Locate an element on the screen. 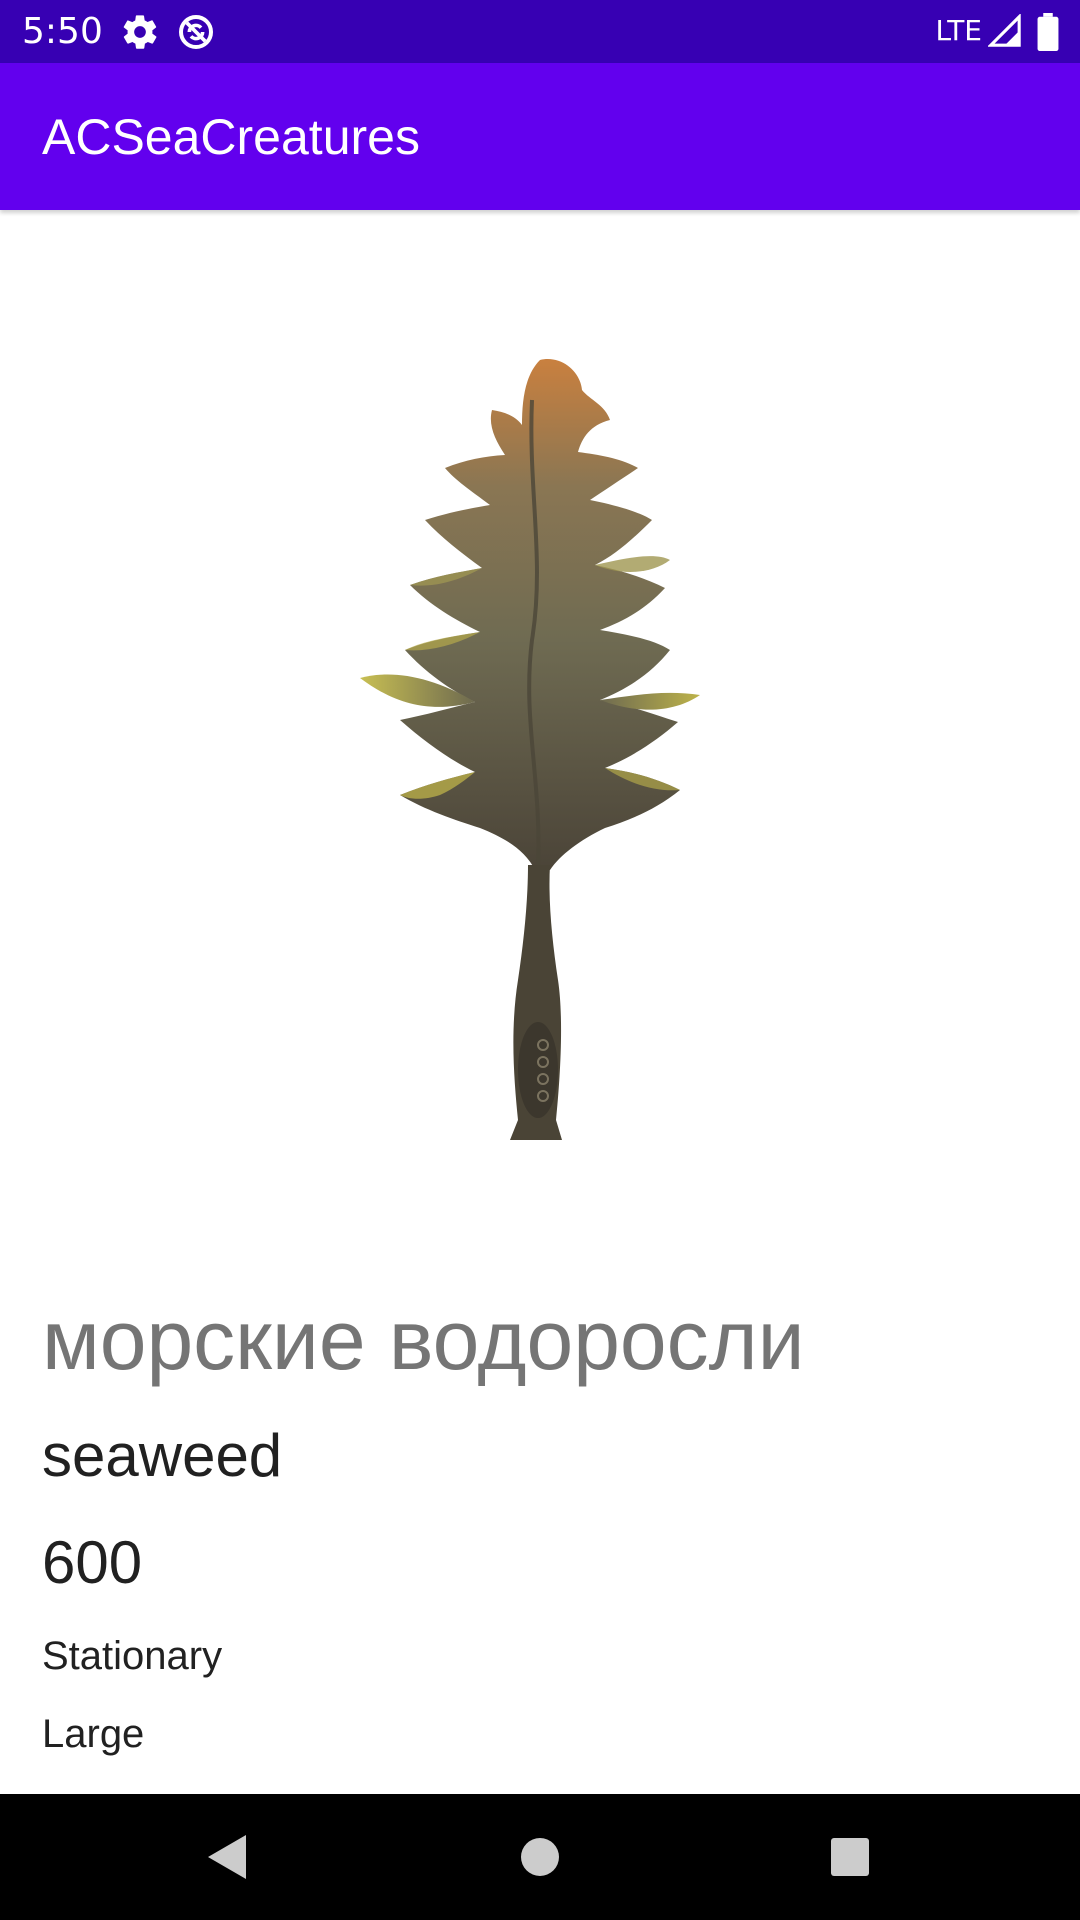 This screenshot has height=1920, width=1080. home-icon is located at coordinates (540, 1857).